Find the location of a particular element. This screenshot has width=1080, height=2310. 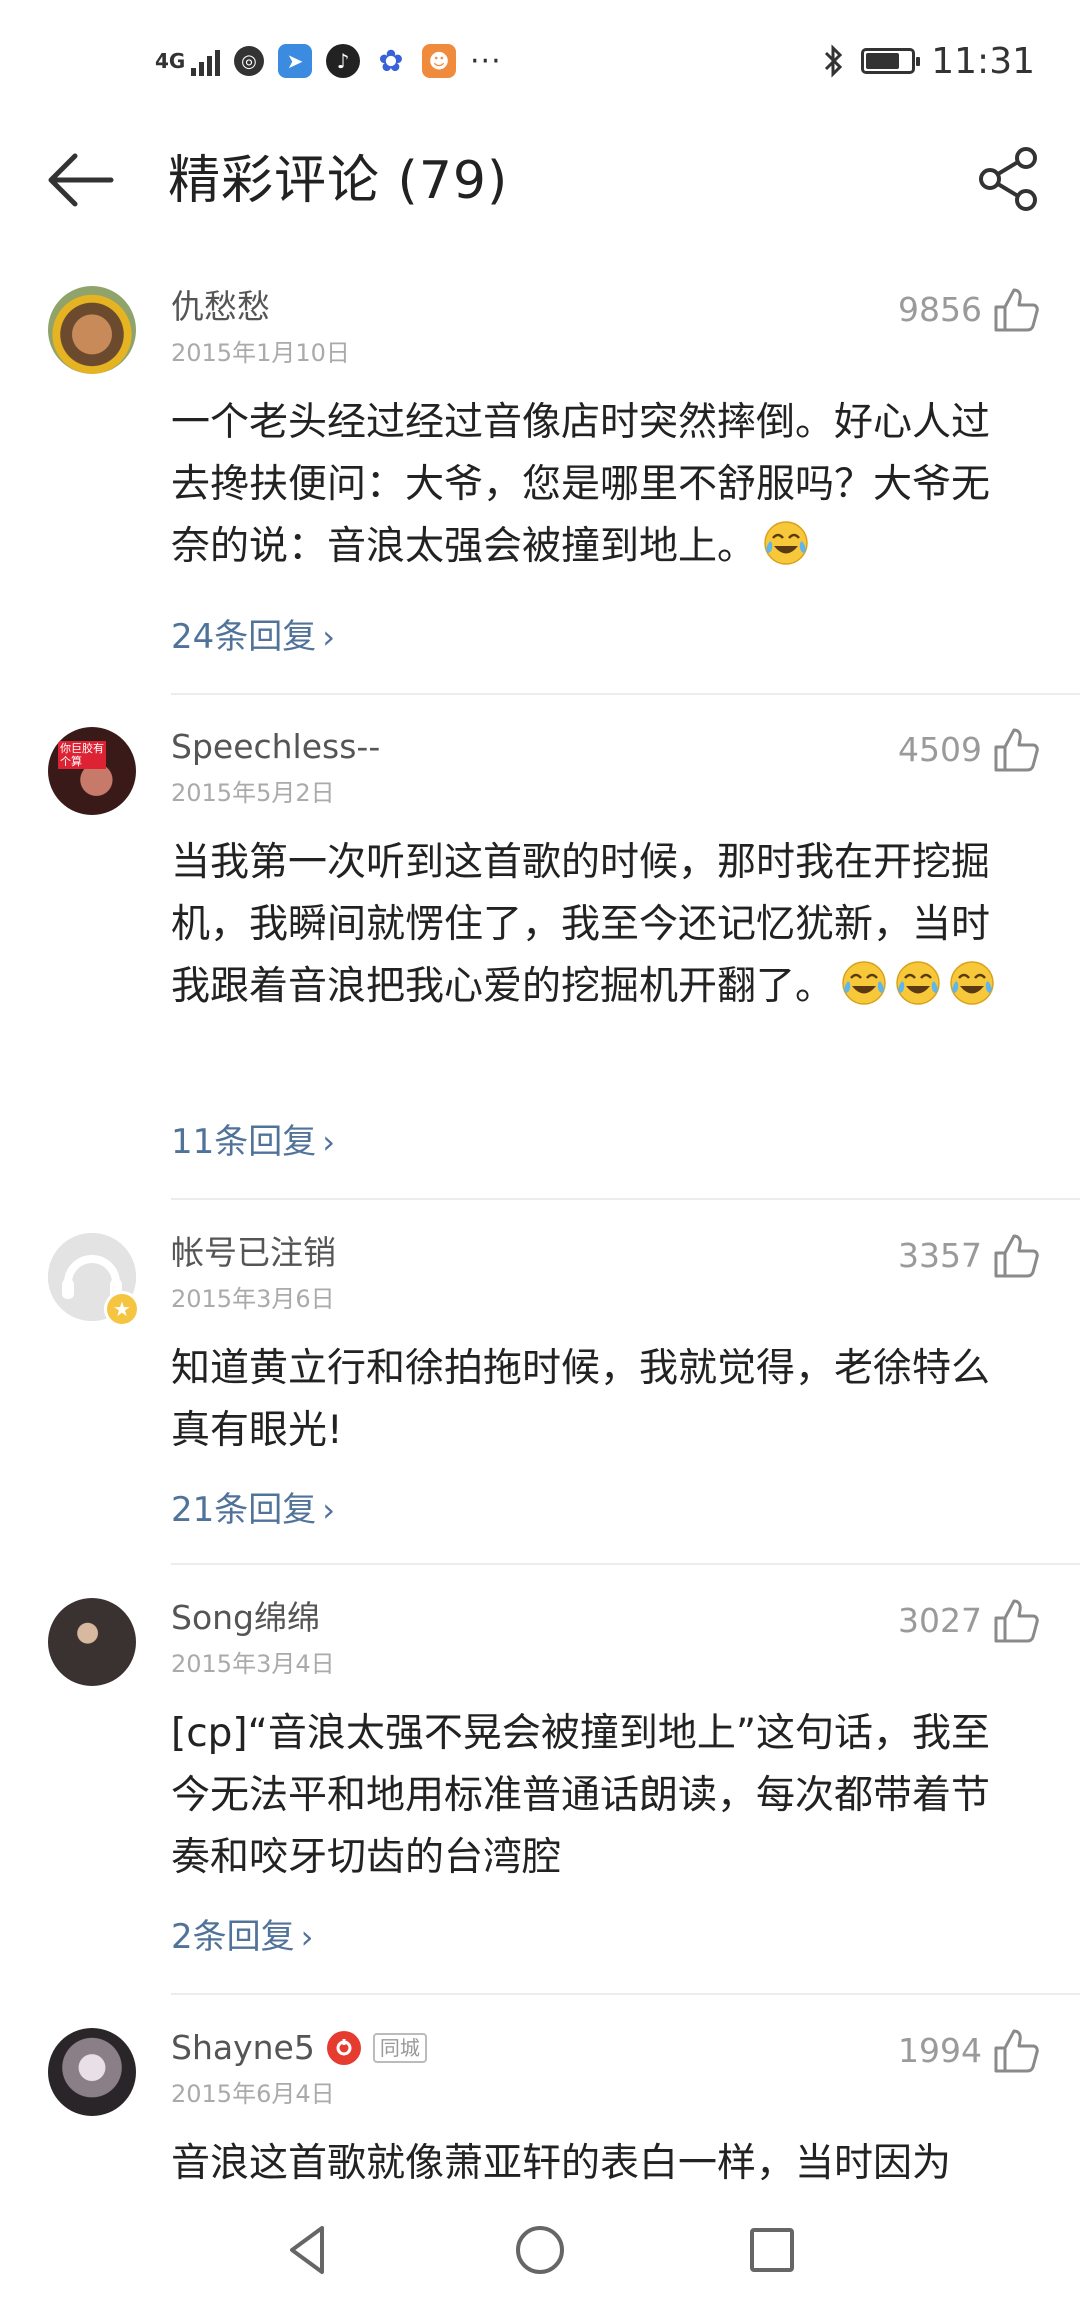

bluetooth-icon is located at coordinates (834, 61).